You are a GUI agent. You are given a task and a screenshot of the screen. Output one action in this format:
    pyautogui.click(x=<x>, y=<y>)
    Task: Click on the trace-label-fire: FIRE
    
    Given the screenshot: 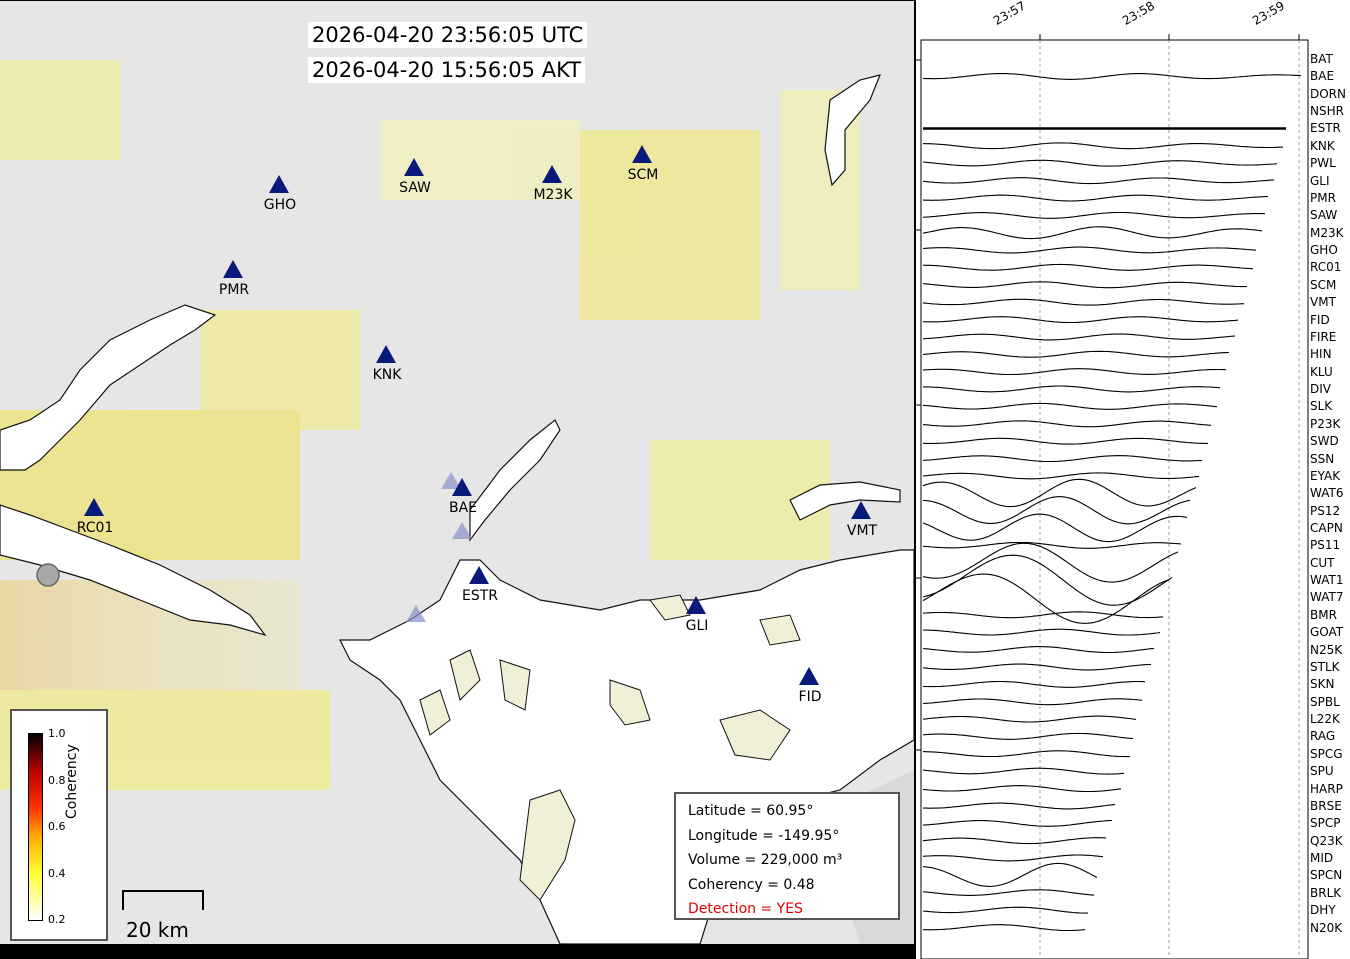 What is the action you would take?
    pyautogui.click(x=1323, y=336)
    